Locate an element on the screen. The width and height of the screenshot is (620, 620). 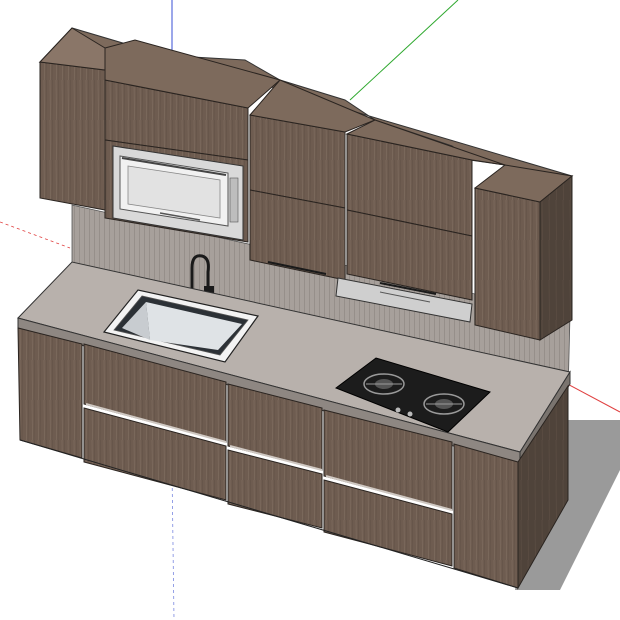
microwave-control-panel is located at coordinates (234, 200).